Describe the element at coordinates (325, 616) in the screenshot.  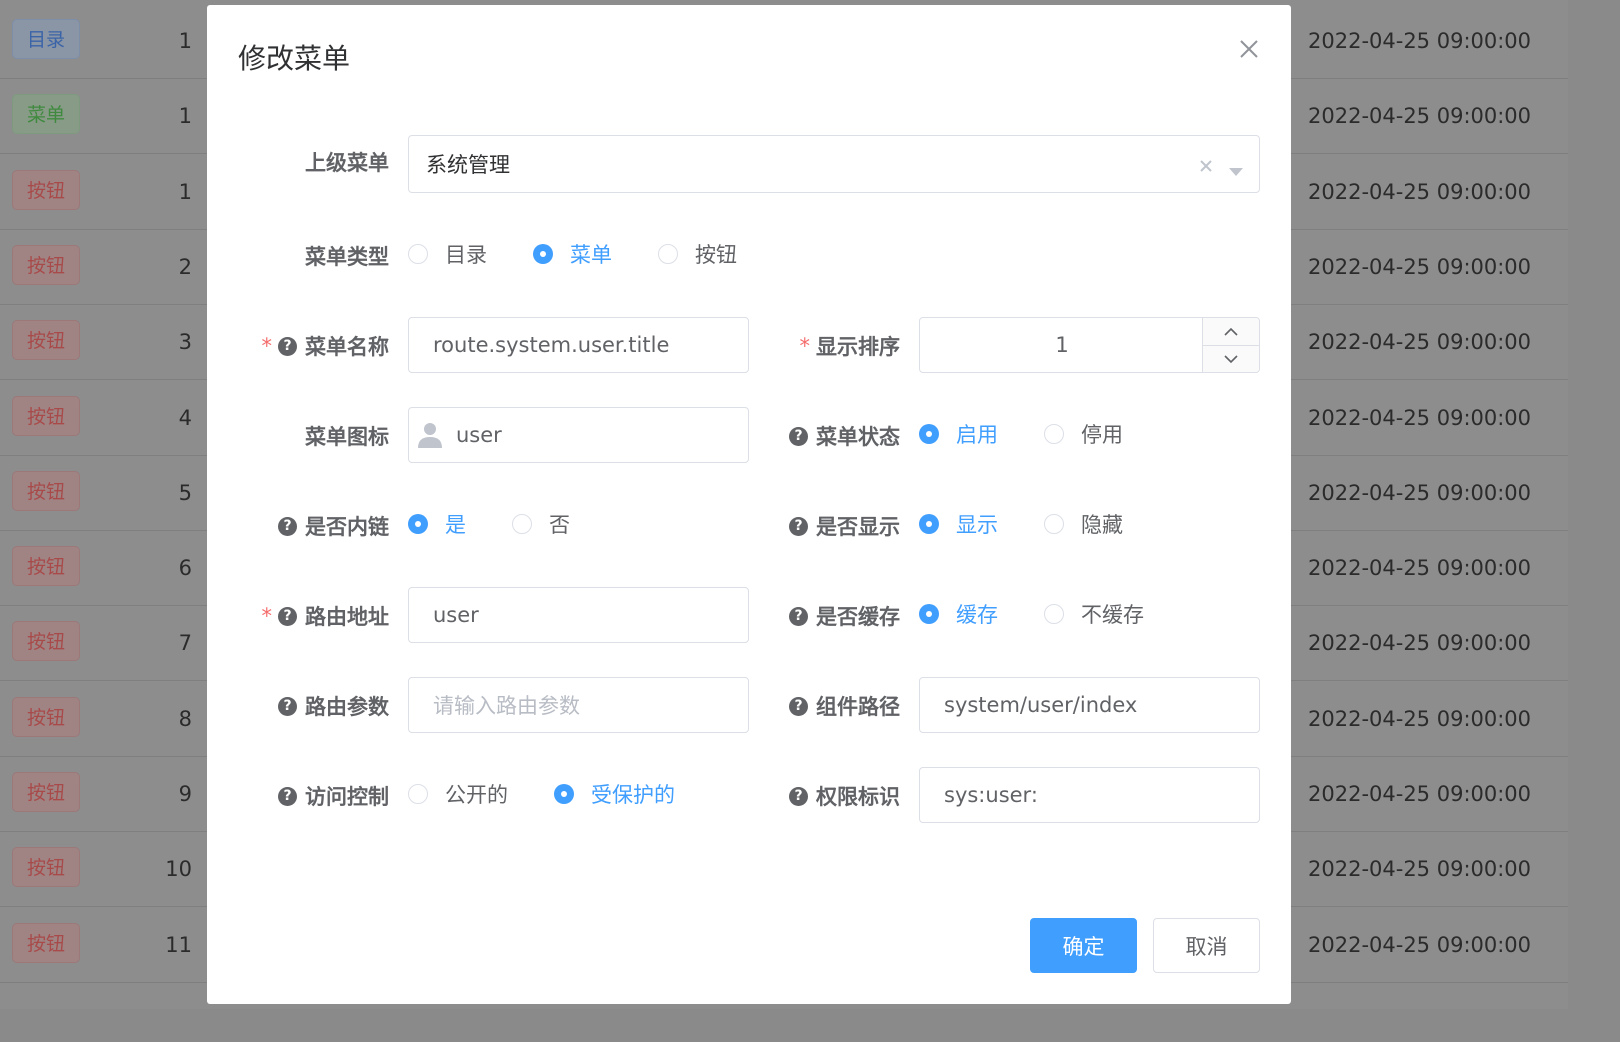
I see `route-path-label: *? 路由地址` at that location.